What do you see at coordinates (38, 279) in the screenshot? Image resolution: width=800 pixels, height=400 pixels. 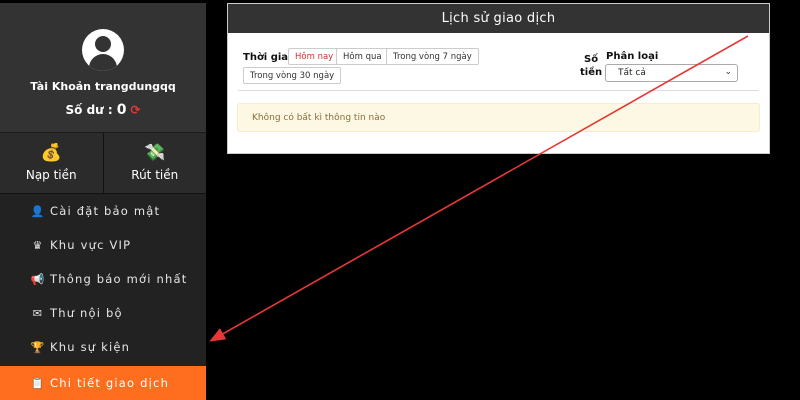 I see `megaphone-icon: 📢` at bounding box center [38, 279].